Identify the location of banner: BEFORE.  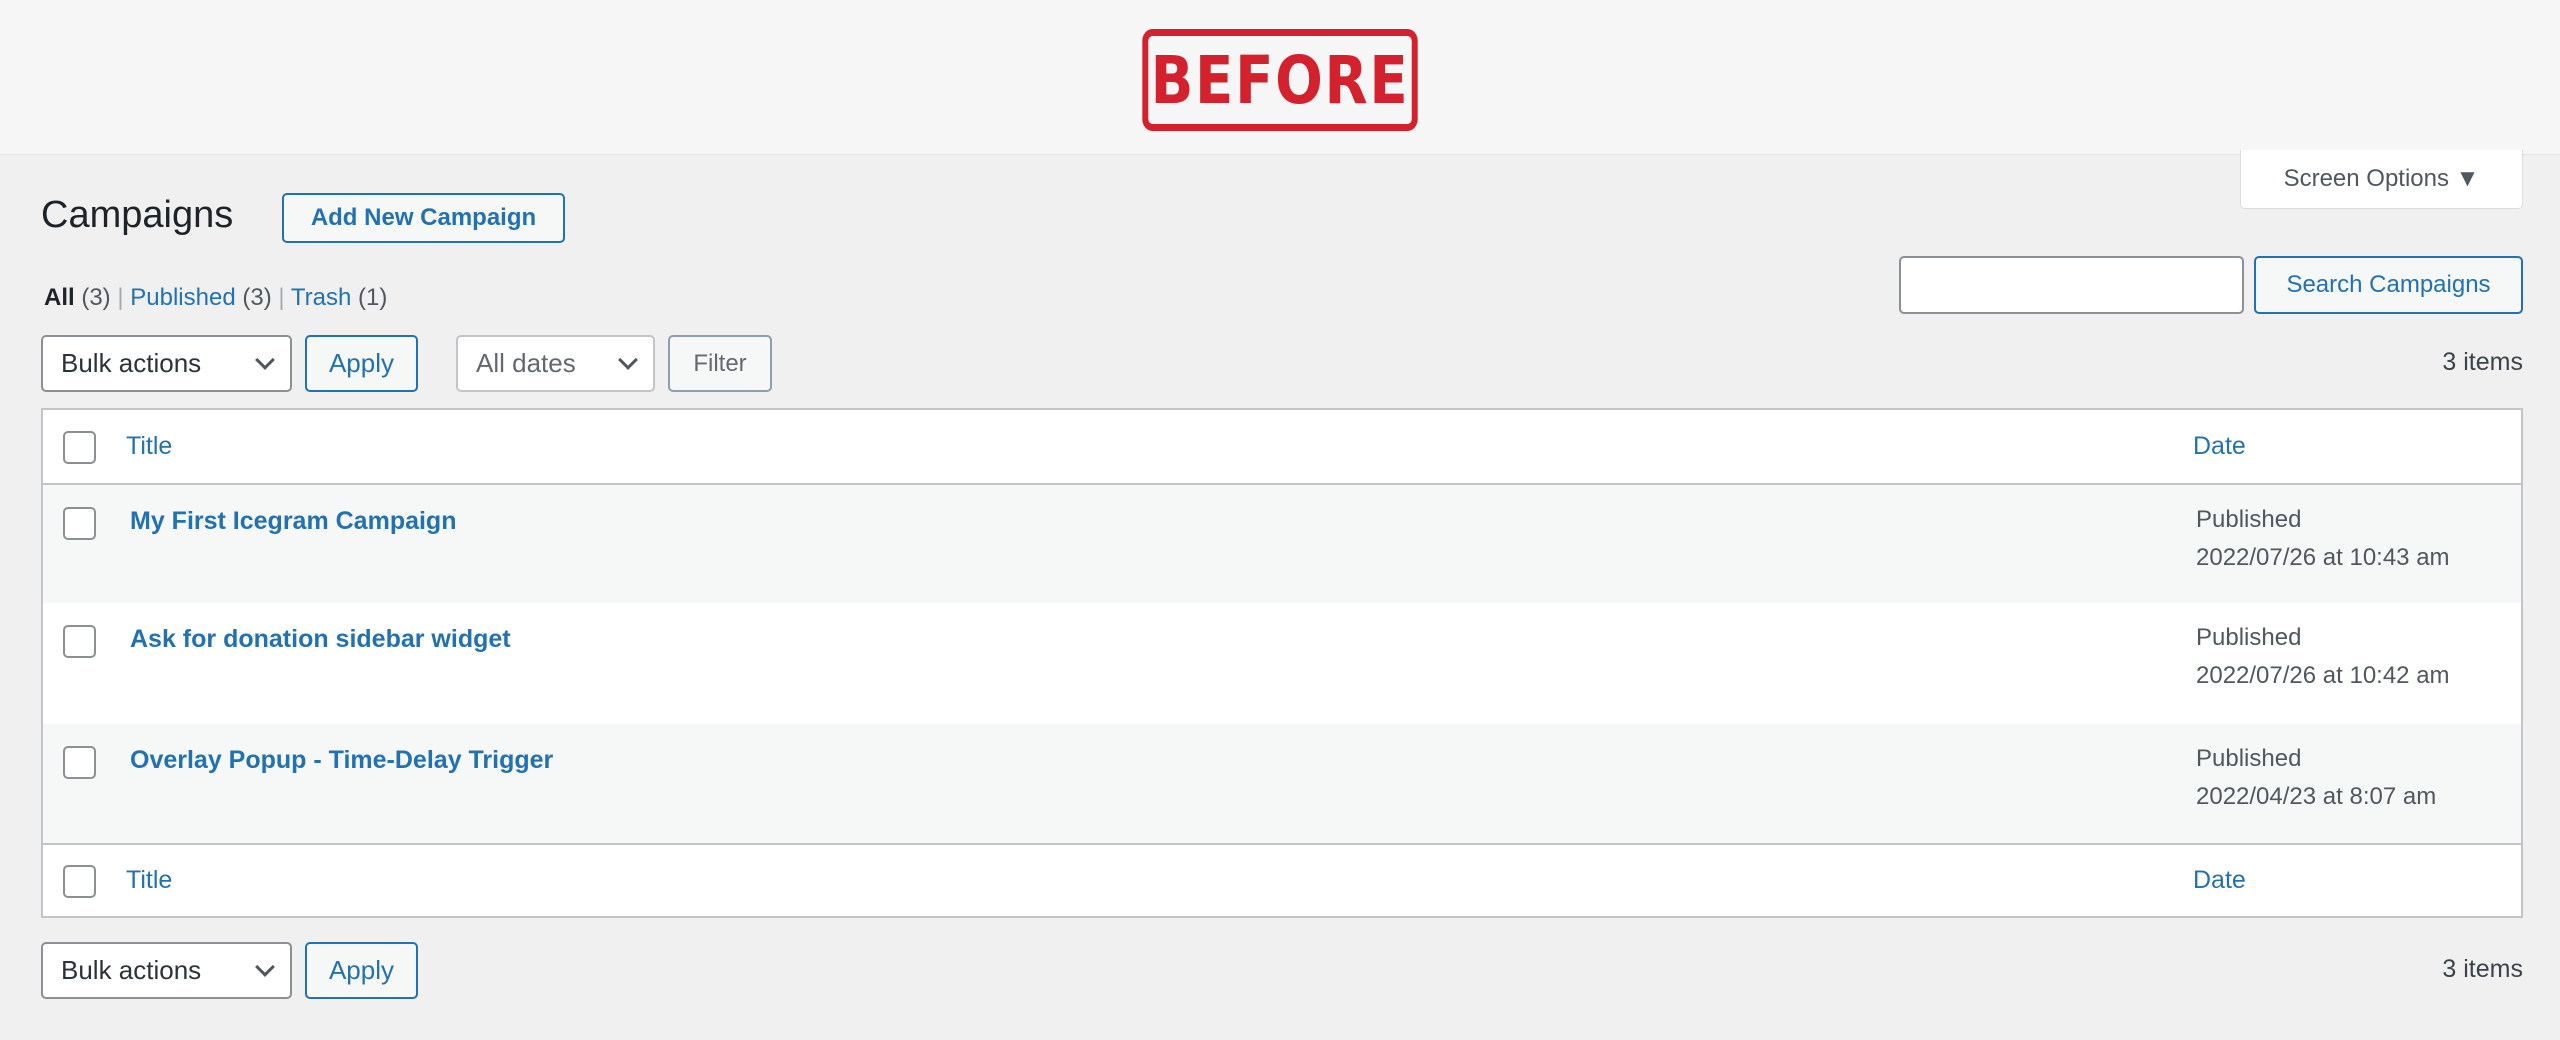
(1280, 77).